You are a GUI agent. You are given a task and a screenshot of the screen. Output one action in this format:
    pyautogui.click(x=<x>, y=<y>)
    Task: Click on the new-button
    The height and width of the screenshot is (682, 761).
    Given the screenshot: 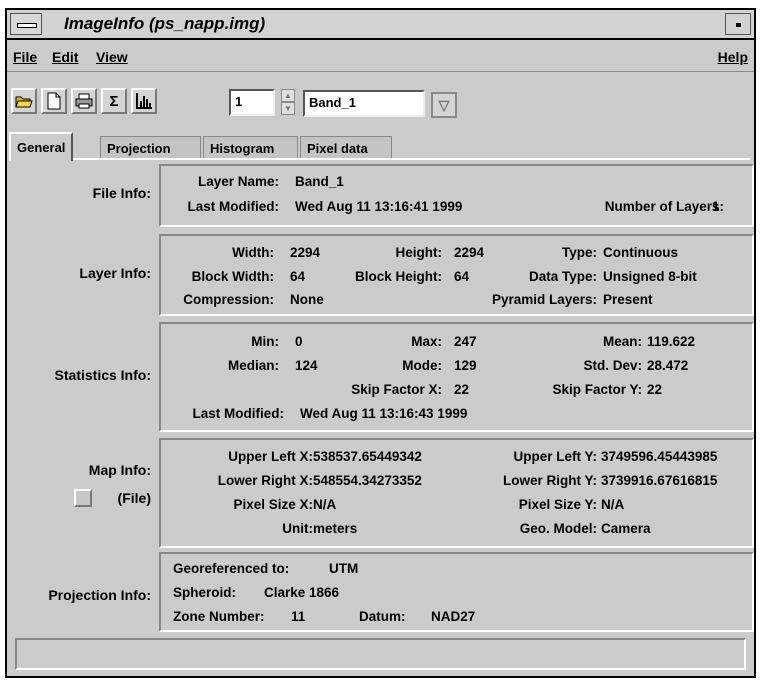 What is the action you would take?
    pyautogui.click(x=54, y=101)
    